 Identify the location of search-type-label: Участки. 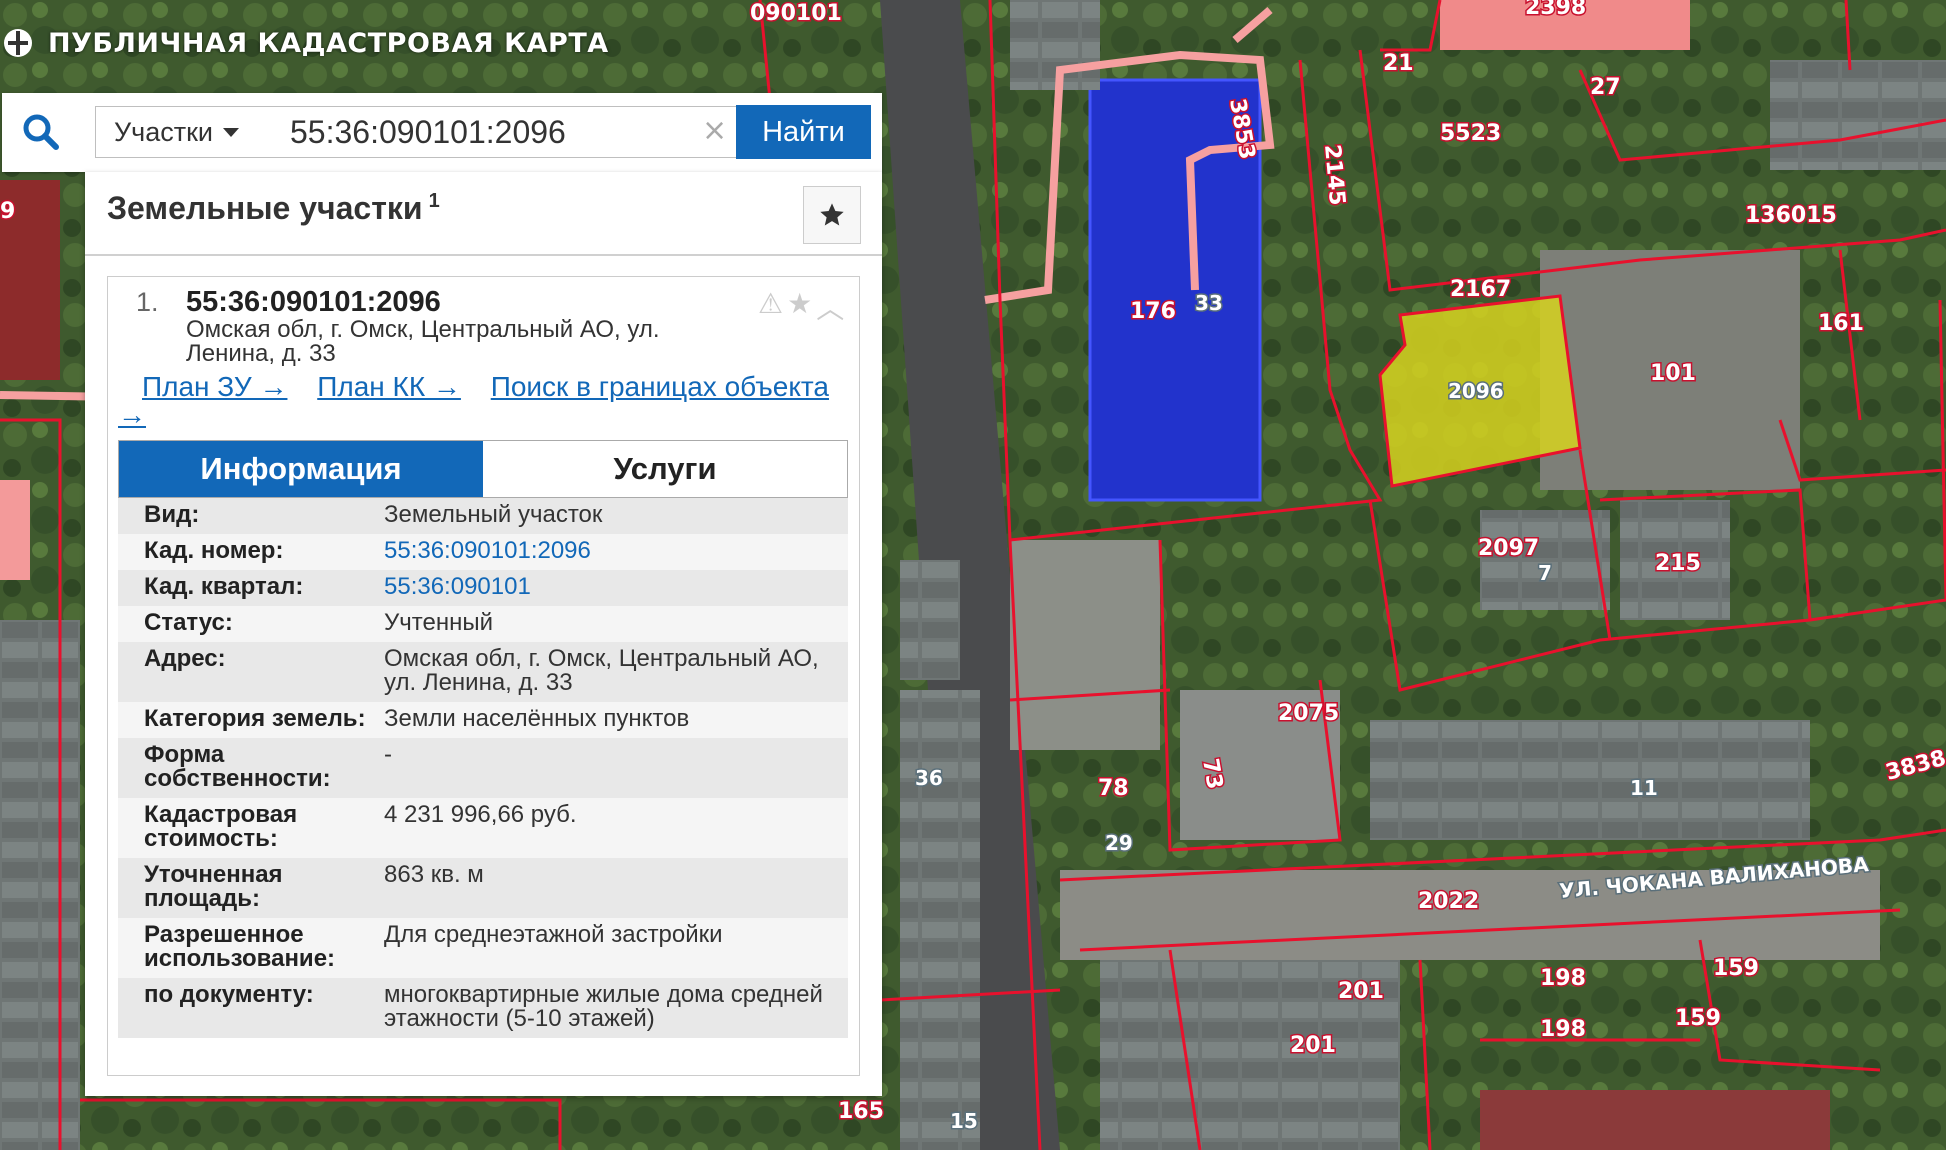
(163, 131).